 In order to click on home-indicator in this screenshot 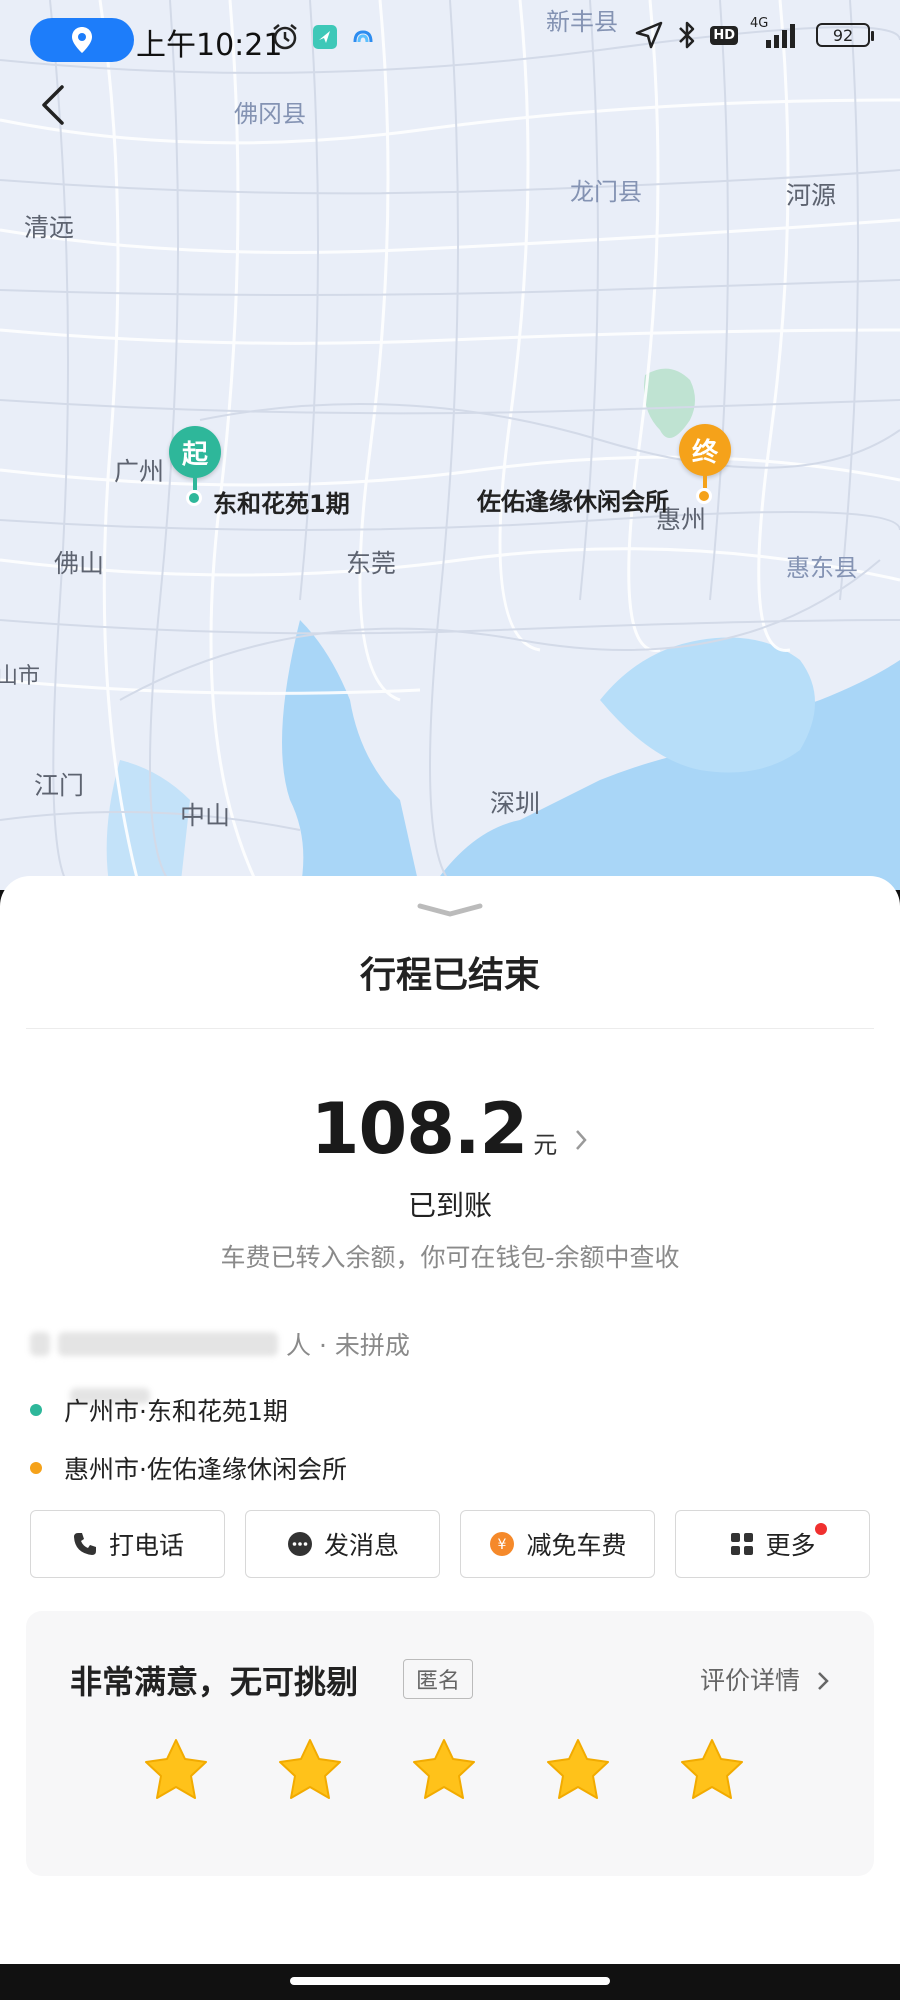, I will do `click(450, 1981)`.